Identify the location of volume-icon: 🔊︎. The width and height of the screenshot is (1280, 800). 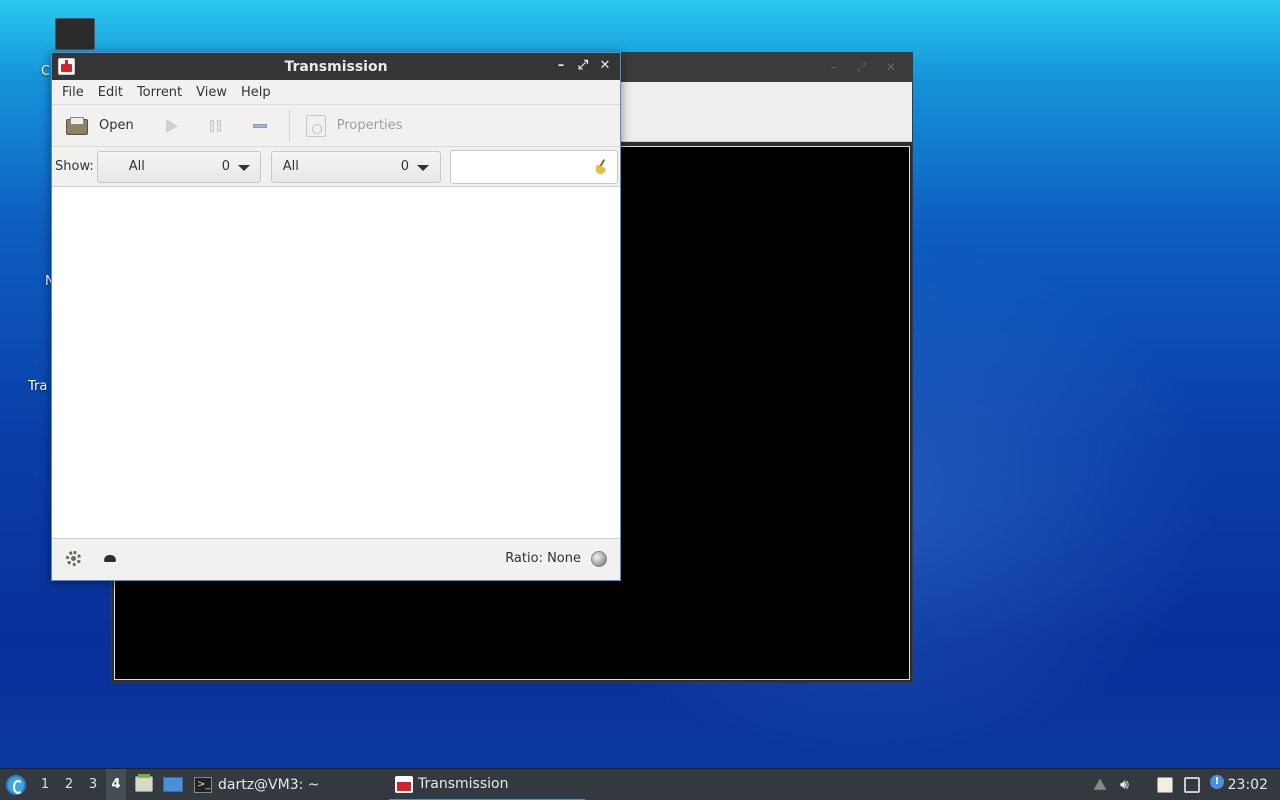
(1128, 785).